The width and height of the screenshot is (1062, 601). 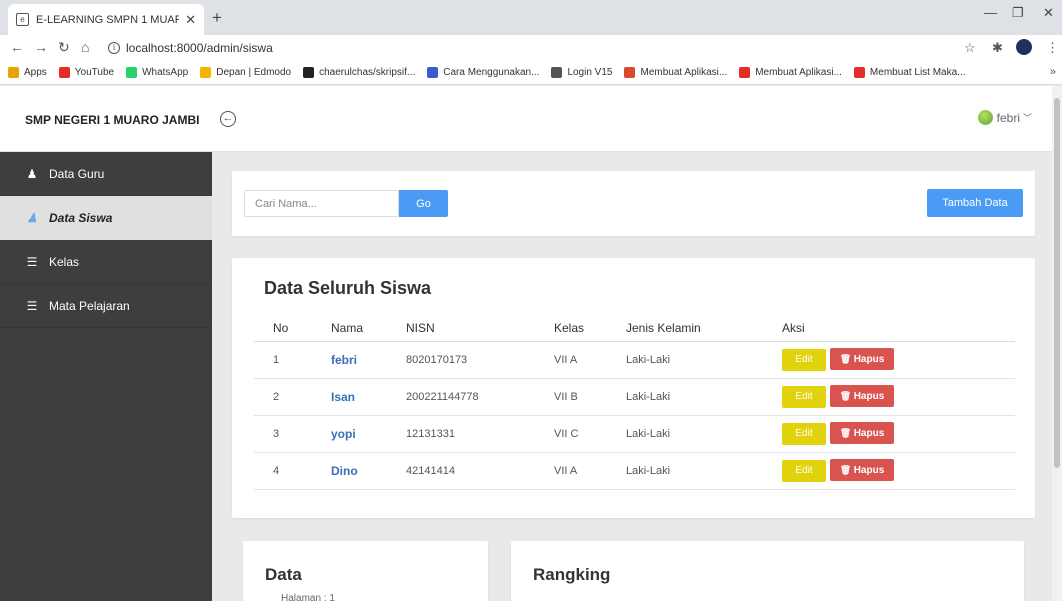 I want to click on extensions-icon: ✱, so click(x=997, y=48).